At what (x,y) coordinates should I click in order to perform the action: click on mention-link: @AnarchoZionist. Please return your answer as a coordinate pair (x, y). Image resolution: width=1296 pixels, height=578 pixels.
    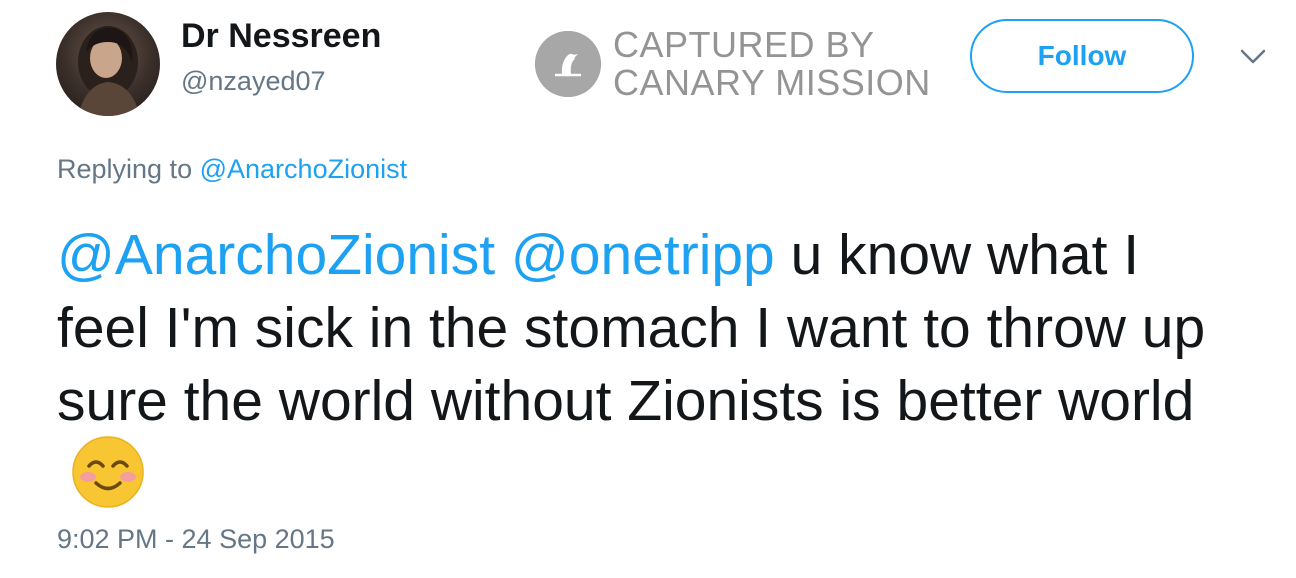
    Looking at the image, I should click on (276, 255).